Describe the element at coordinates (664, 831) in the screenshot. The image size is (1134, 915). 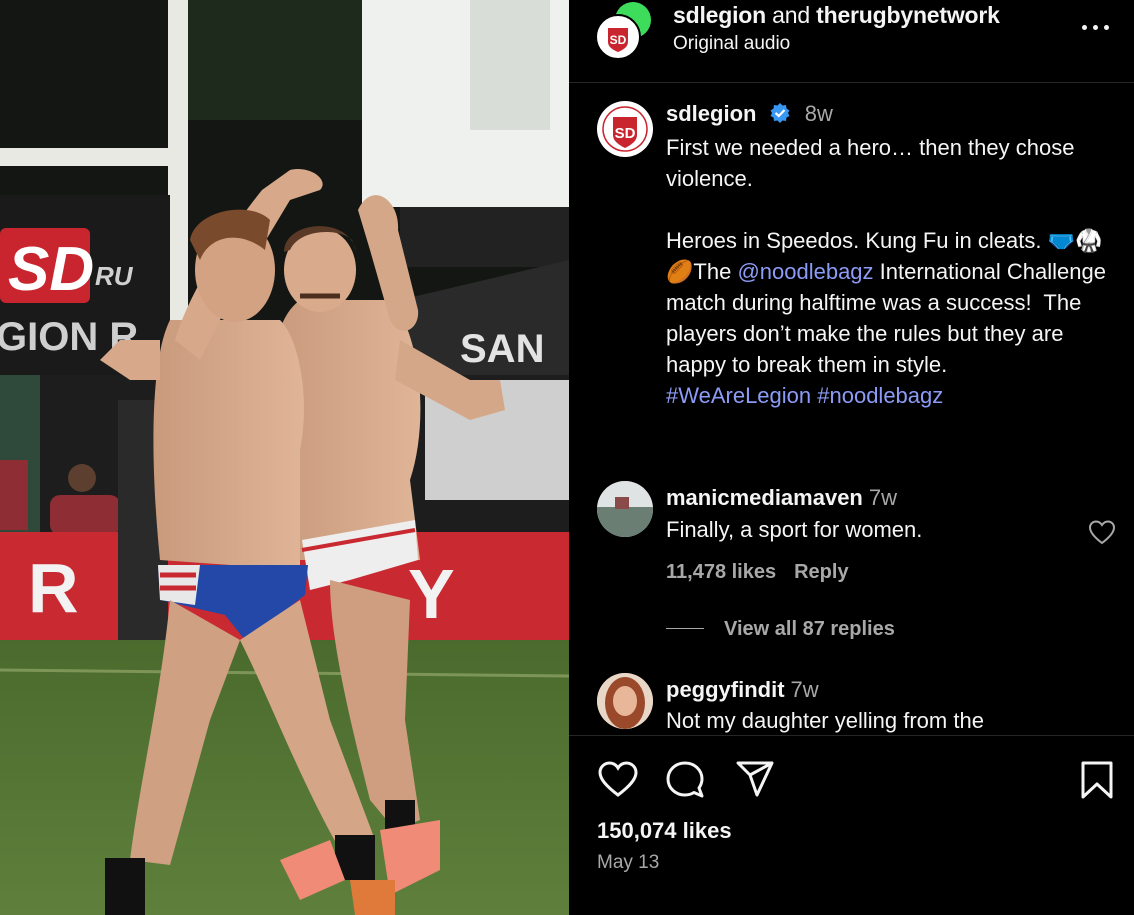
I see `post-likes-count: 150,074 likes` at that location.